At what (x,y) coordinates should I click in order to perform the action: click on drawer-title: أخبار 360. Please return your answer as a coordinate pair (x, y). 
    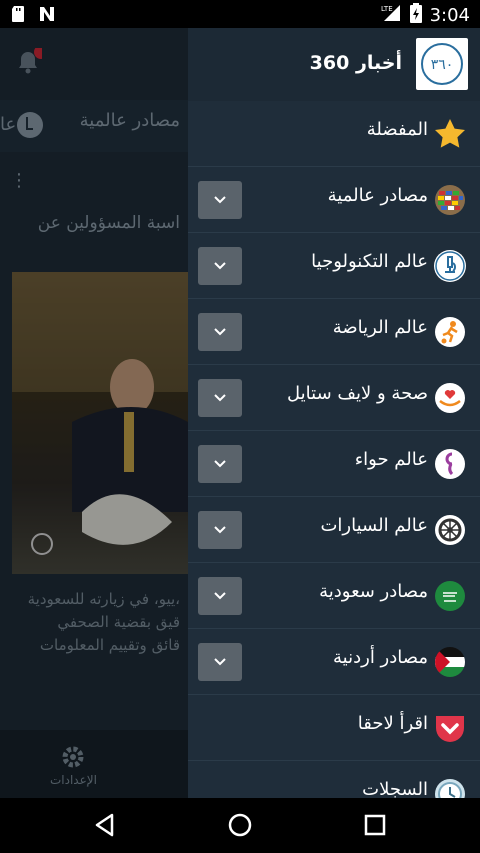
    Looking at the image, I should click on (355, 63).